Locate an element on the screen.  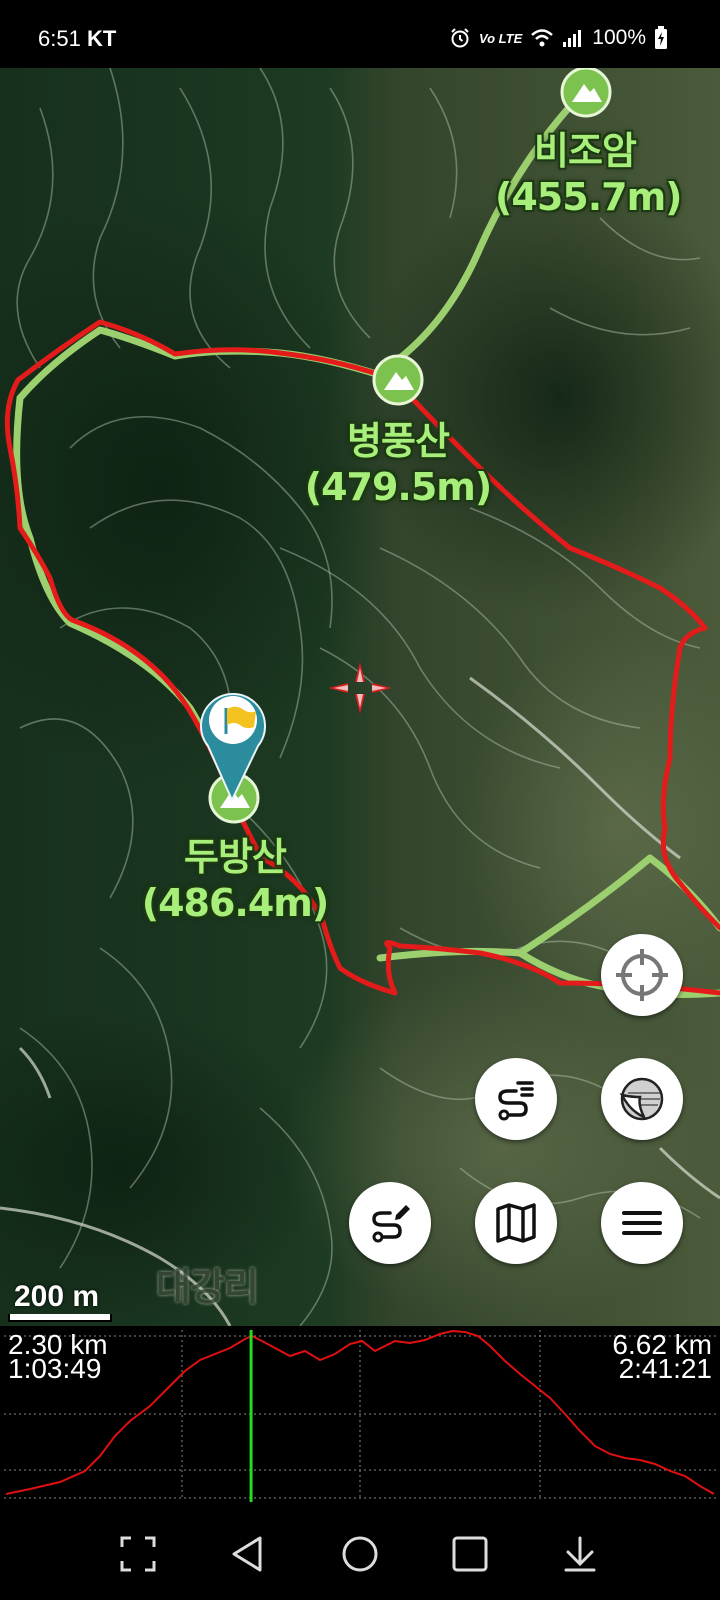
maps-button is located at coordinates (516, 1223).